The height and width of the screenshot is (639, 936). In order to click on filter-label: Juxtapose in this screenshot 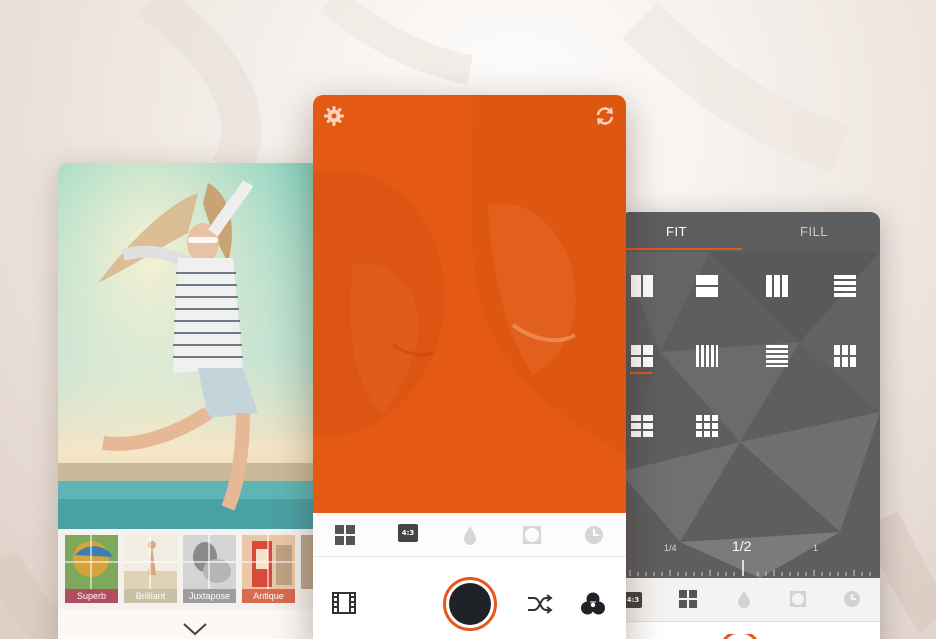, I will do `click(209, 596)`.